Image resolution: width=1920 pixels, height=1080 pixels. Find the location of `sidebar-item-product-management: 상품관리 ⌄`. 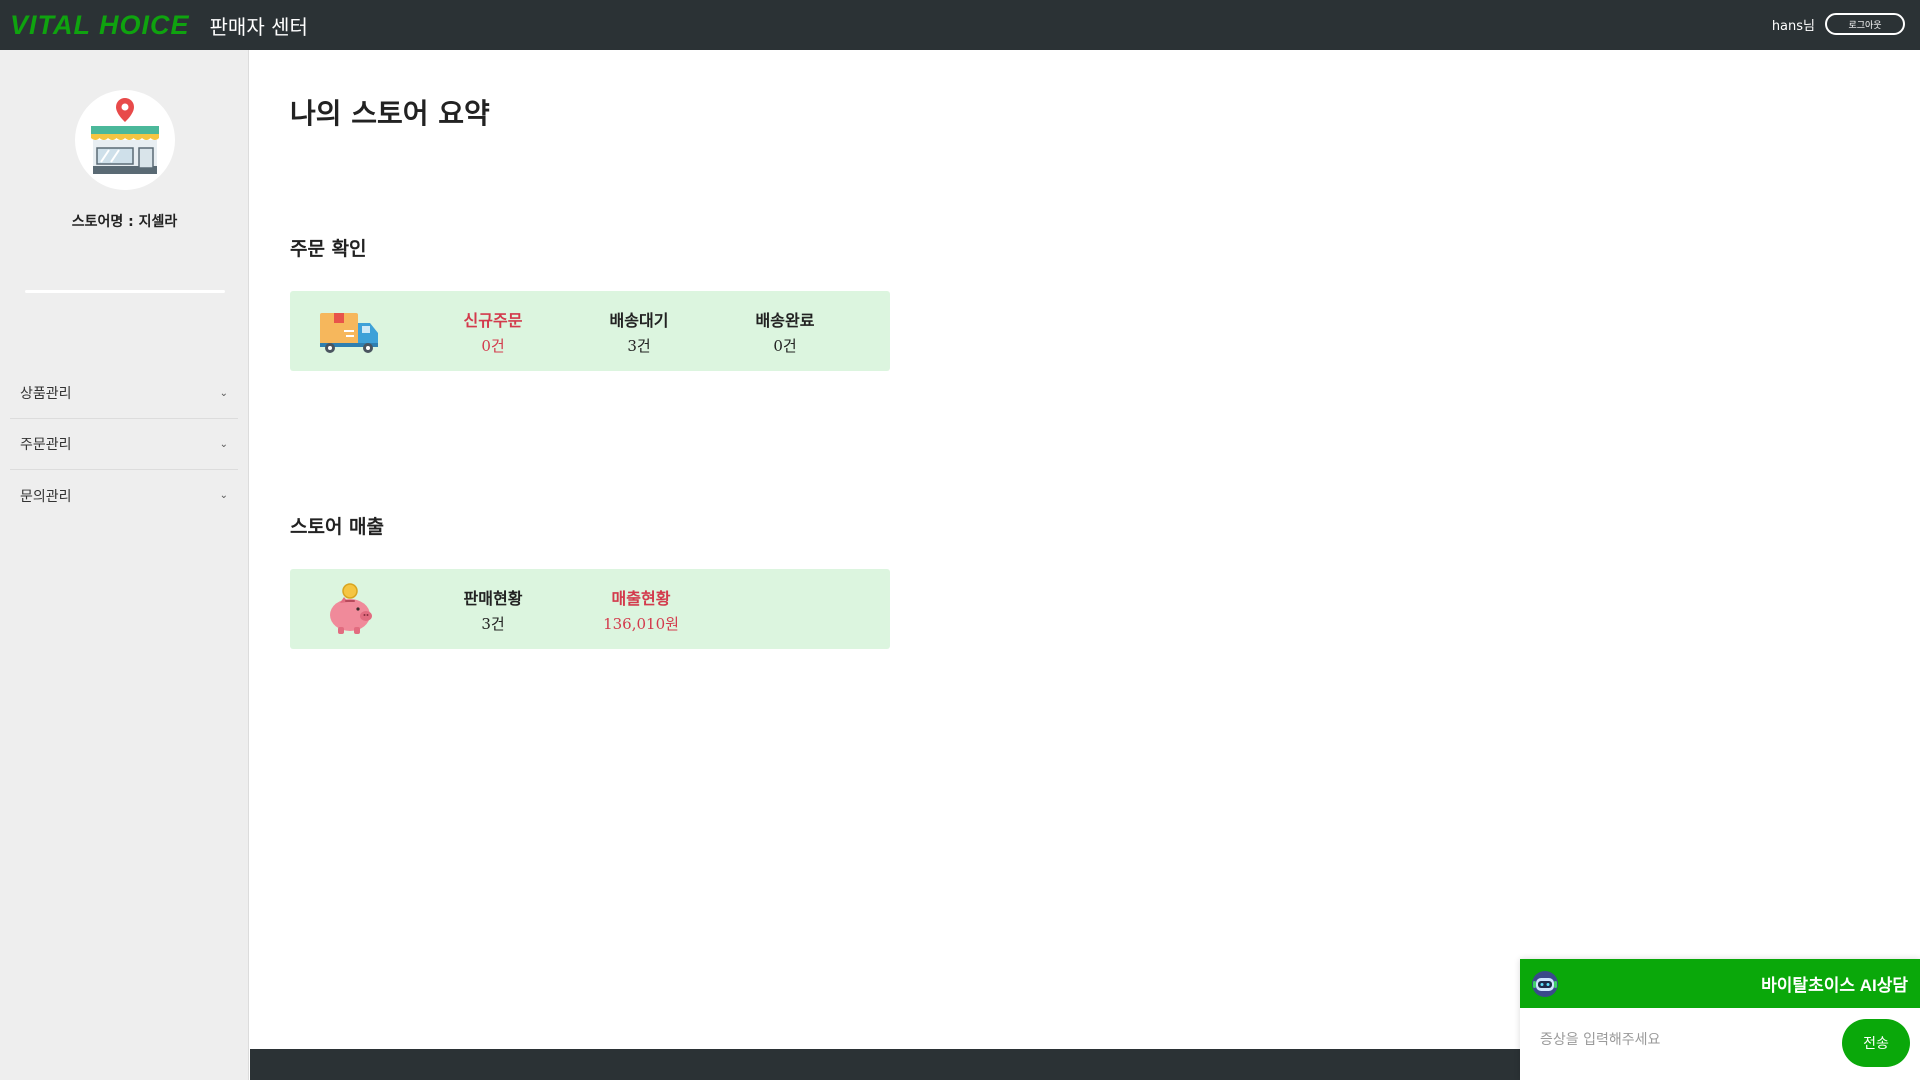

sidebar-item-product-management: 상품관리 ⌄ is located at coordinates (124, 393).